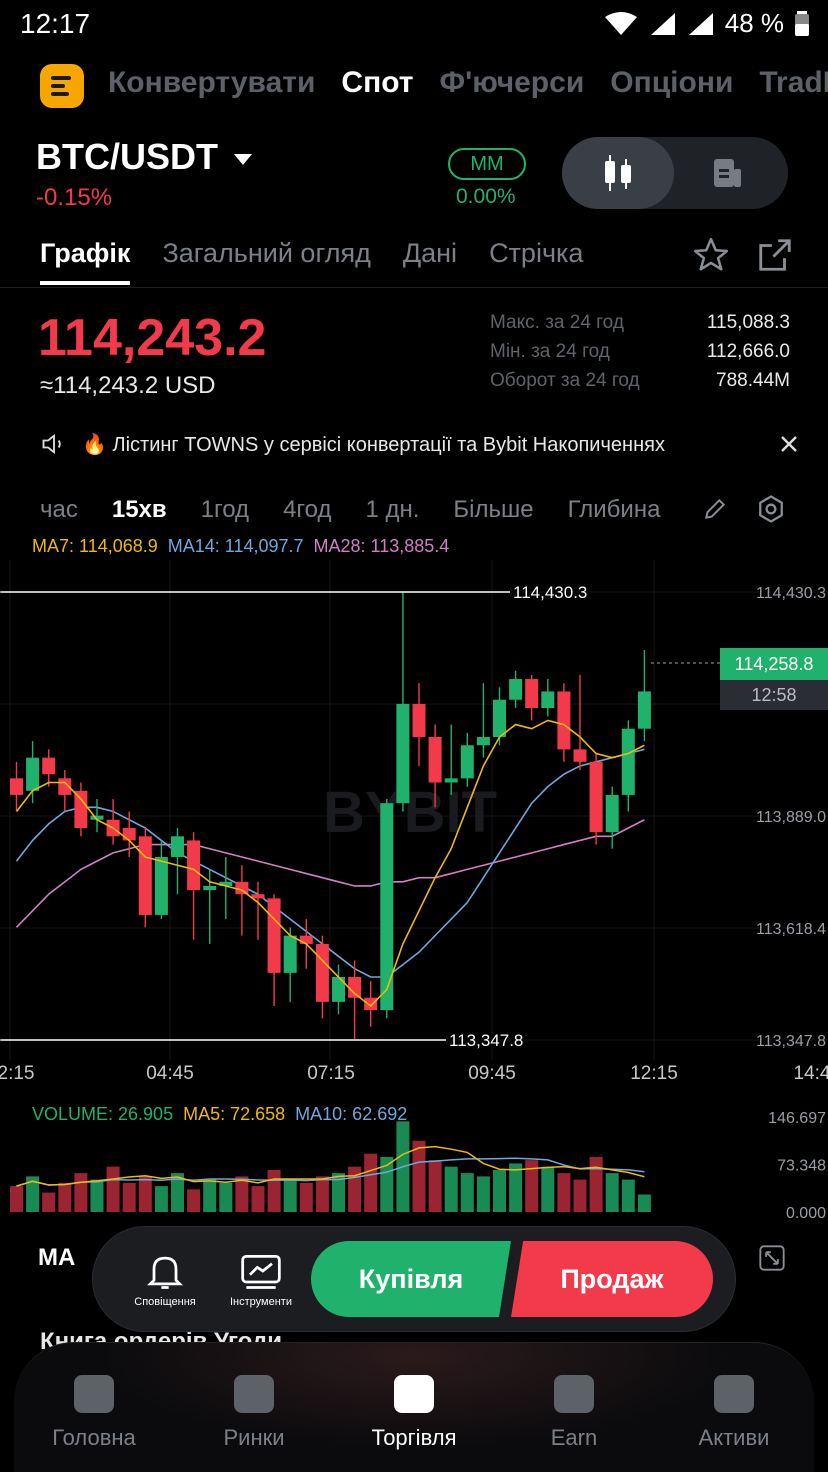 The width and height of the screenshot is (828, 1472). I want to click on ma-legend-item-2: MA28: 113,885.4, so click(381, 546).